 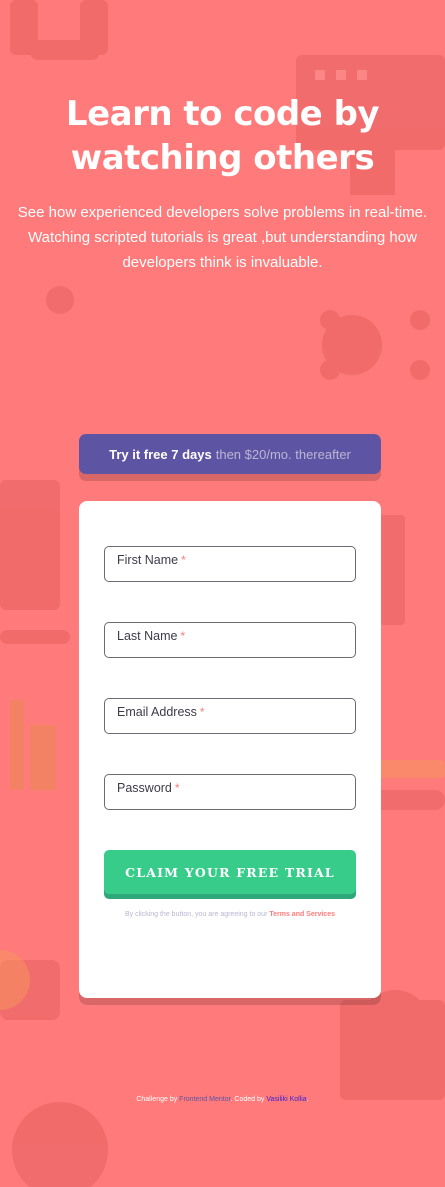 I want to click on email-label: Email Address, so click(x=157, y=712).